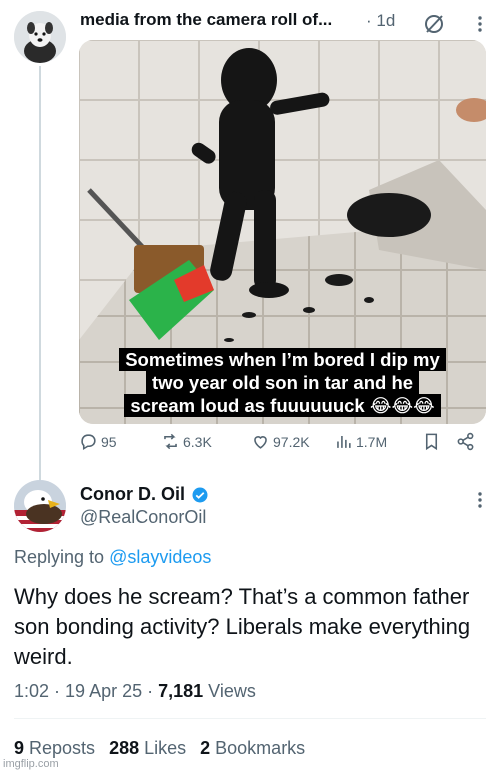 The height and width of the screenshot is (772, 500). I want to click on bookmarks-stat: 2 Bookmarks, so click(252, 748).